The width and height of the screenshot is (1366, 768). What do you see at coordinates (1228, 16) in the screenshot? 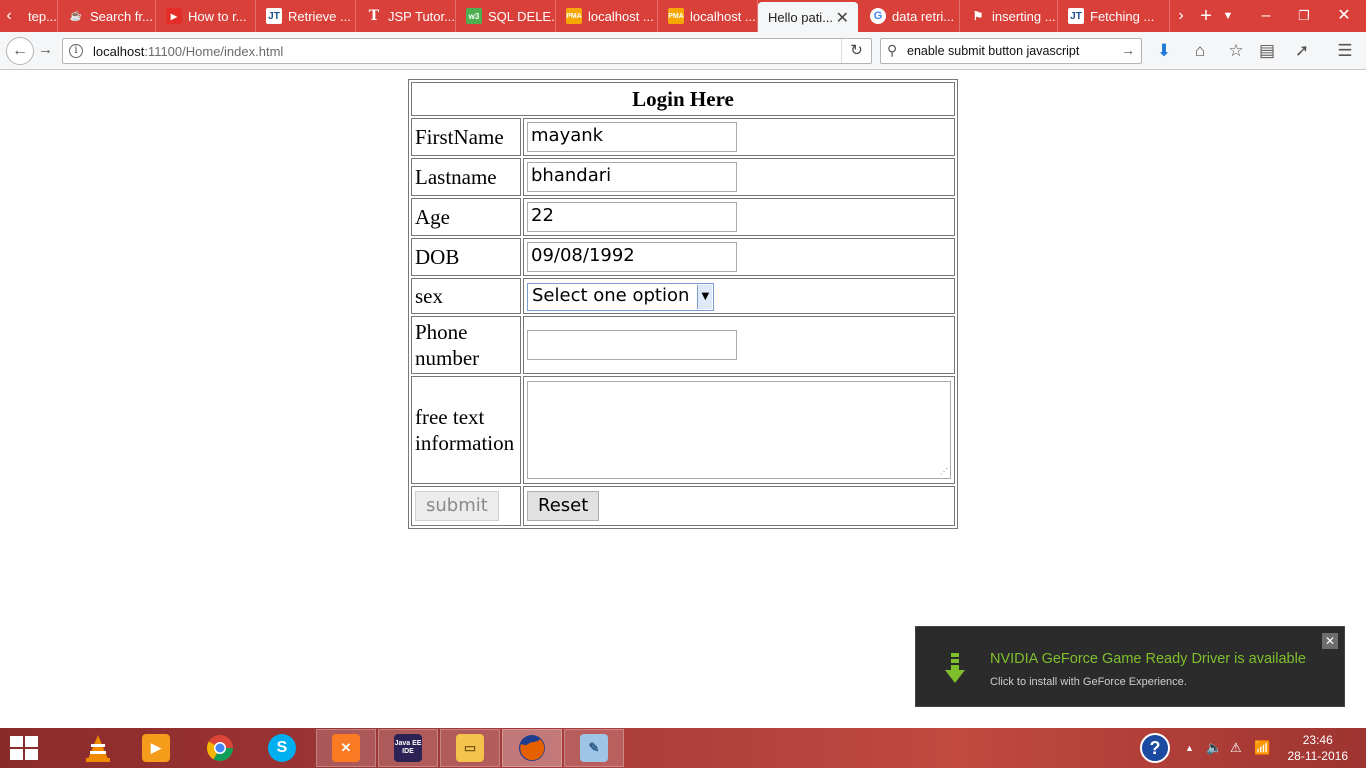
I see `list-tabs-icon: ▼` at bounding box center [1228, 16].